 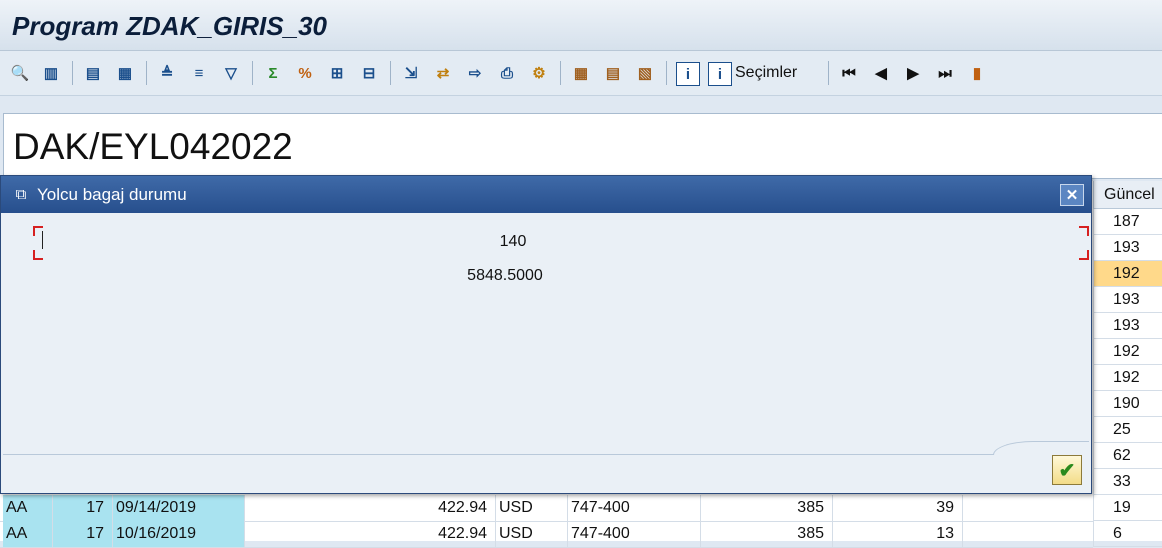 I want to click on first-page-icon: ⏮, so click(x=849, y=73).